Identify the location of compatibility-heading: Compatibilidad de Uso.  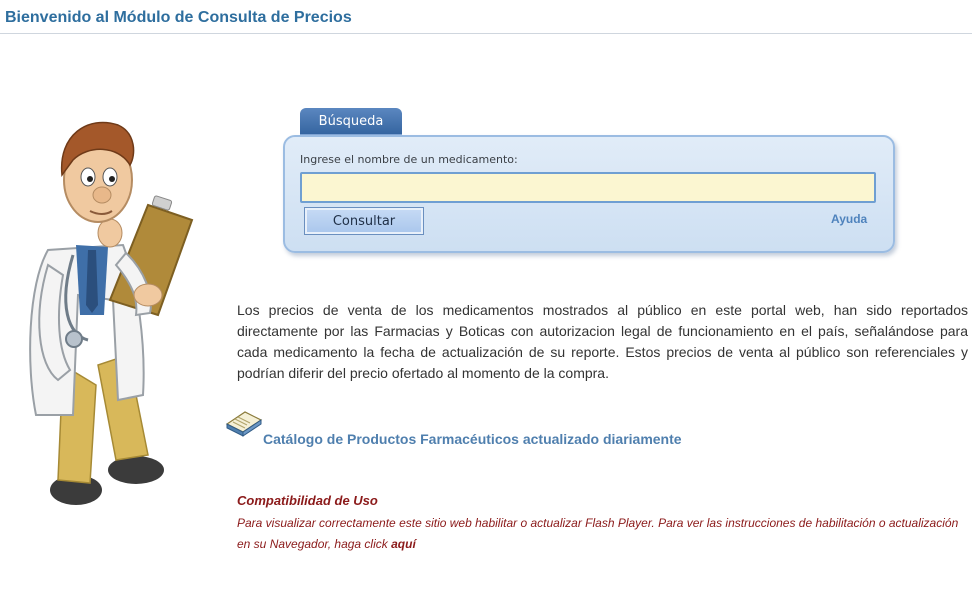
(307, 500).